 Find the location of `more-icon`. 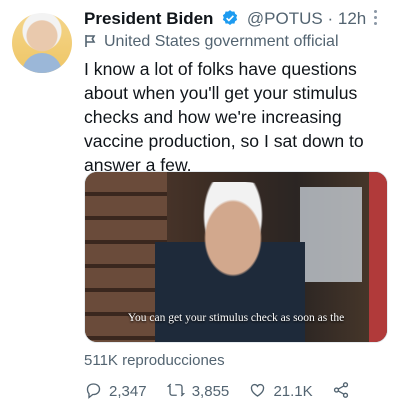

more-icon is located at coordinates (376, 19).